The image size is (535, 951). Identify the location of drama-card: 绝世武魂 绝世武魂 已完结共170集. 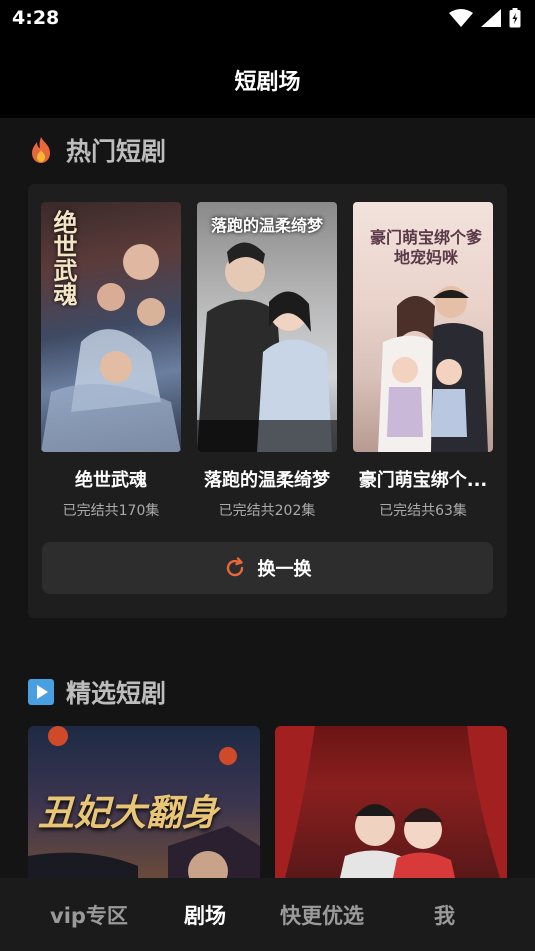
(111, 361).